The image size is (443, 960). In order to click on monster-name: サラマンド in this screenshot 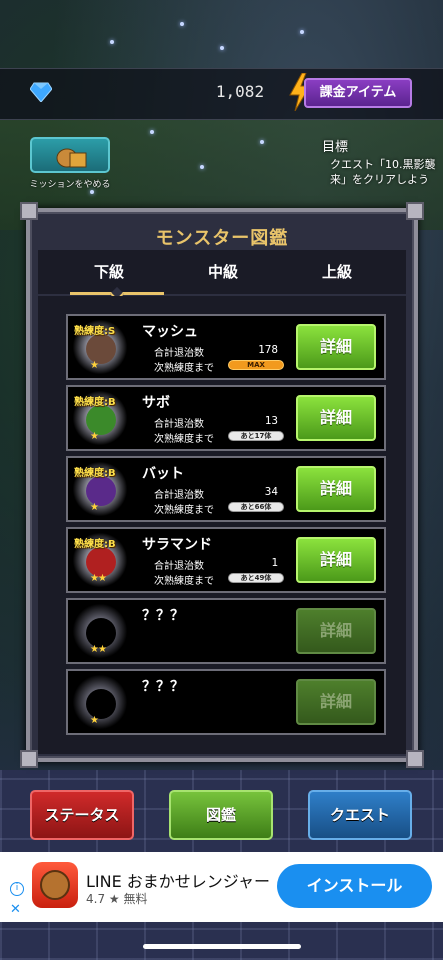, I will do `click(177, 545)`.